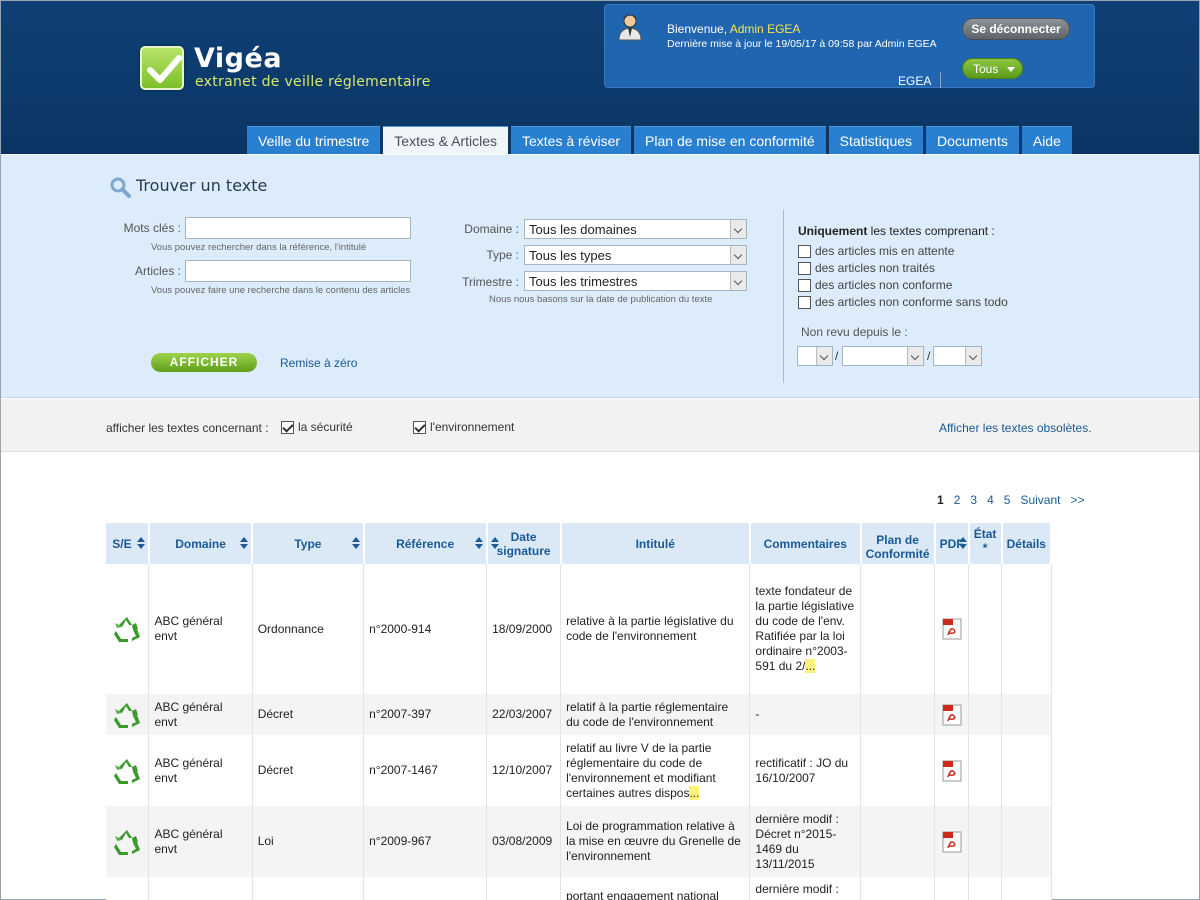  Describe the element at coordinates (866, 268) in the screenshot. I see `option-untreated: des articles non traités` at that location.